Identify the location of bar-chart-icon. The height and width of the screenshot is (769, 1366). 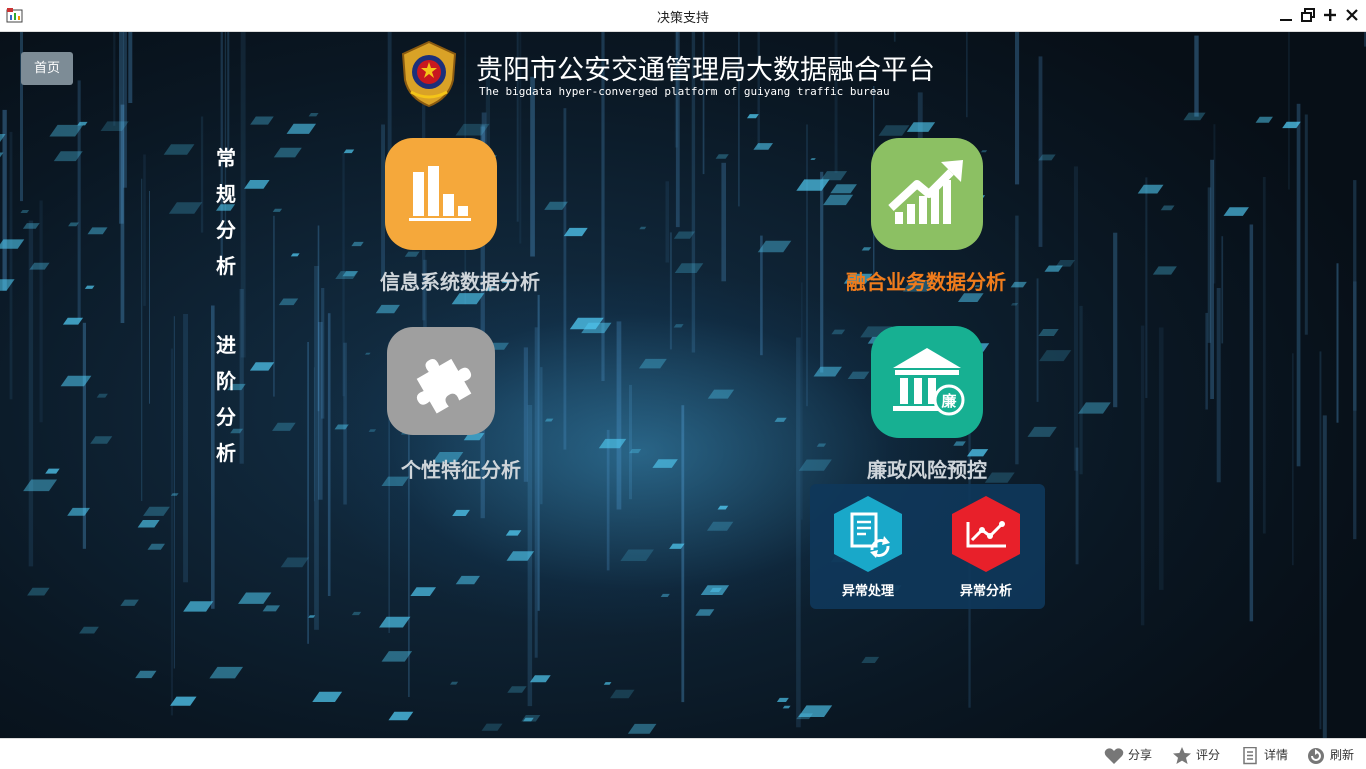
(441, 194).